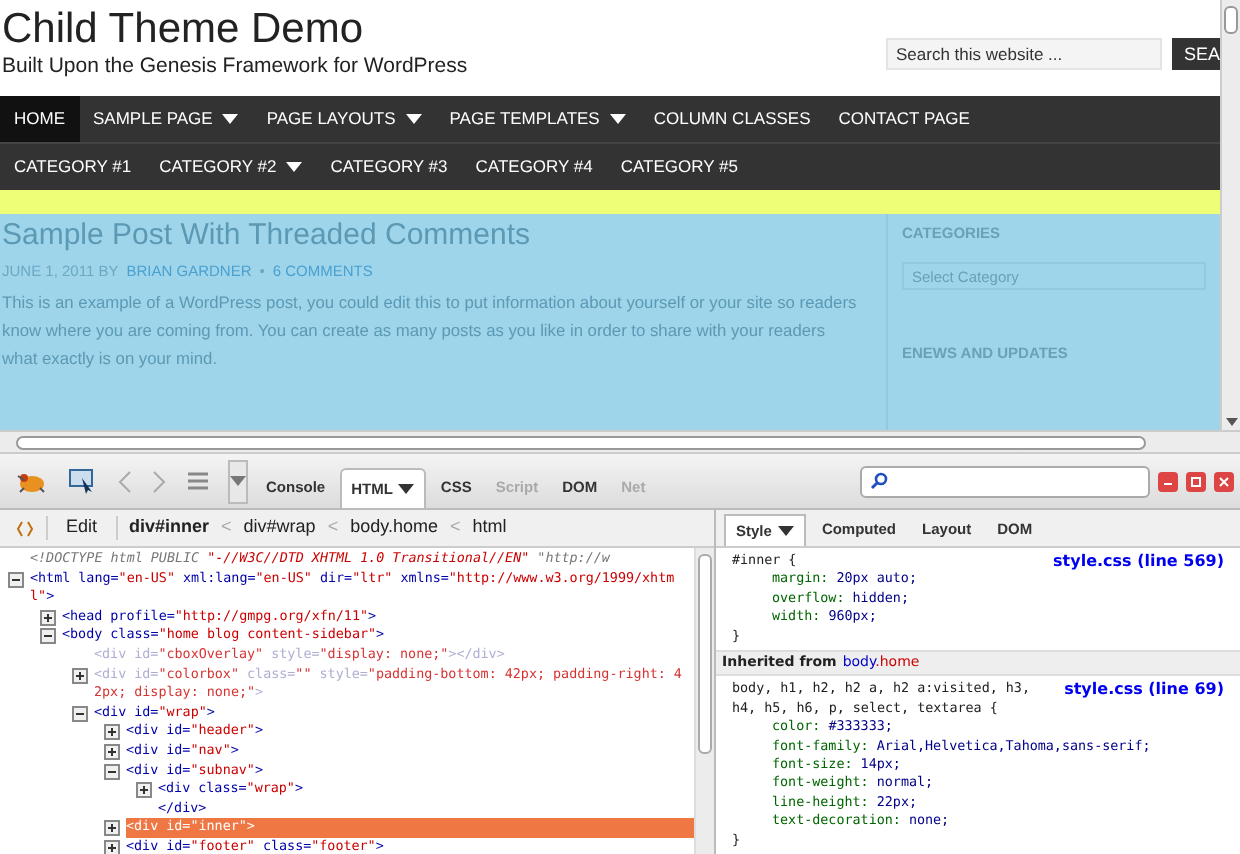  Describe the element at coordinates (389, 167) in the screenshot. I see `subnav-item: CATEGORY #3` at that location.